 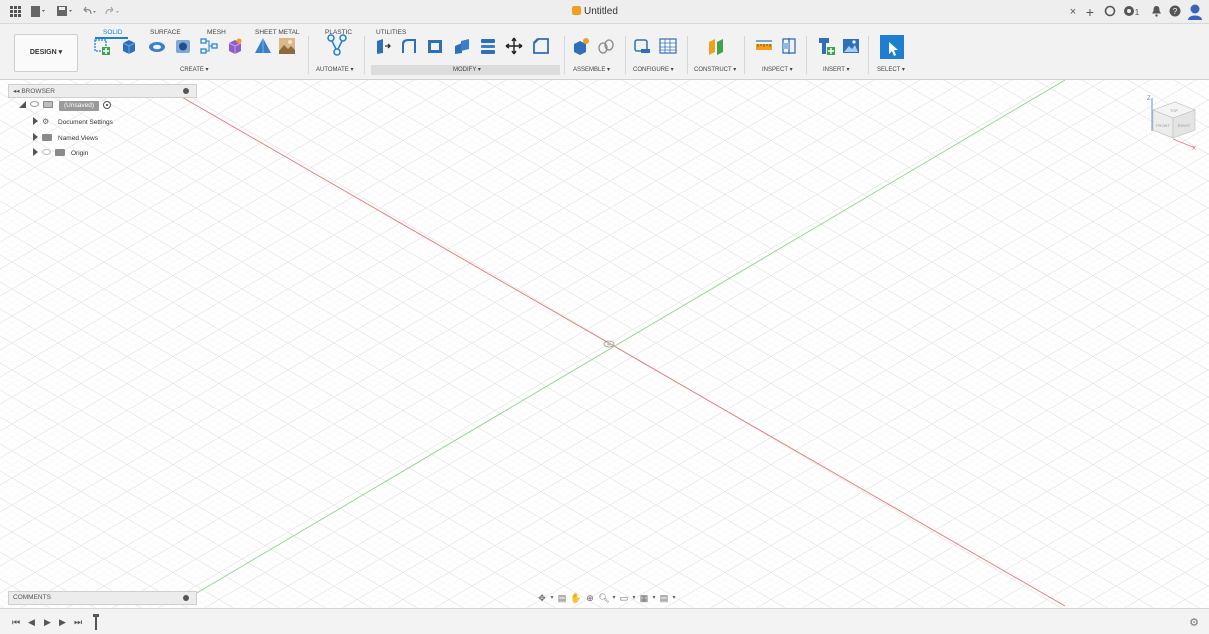 What do you see at coordinates (1110, 12) in the screenshot?
I see `extensions-icon` at bounding box center [1110, 12].